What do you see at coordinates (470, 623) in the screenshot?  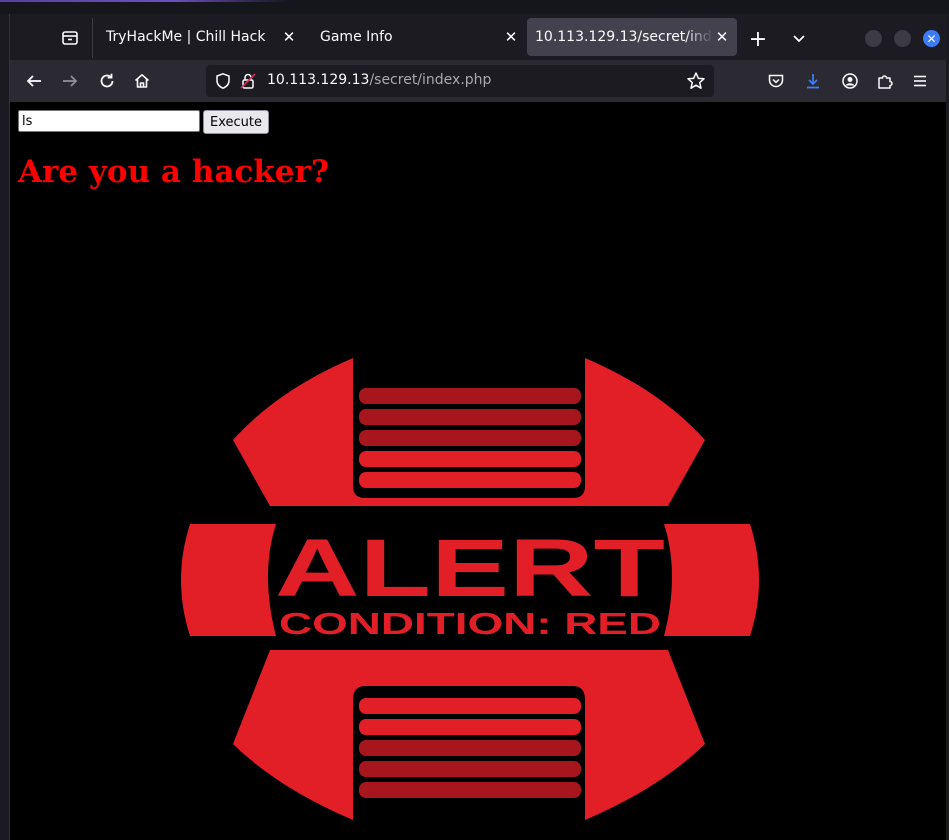 I see `alert-subtitle-text: CONDITION: RED` at bounding box center [470, 623].